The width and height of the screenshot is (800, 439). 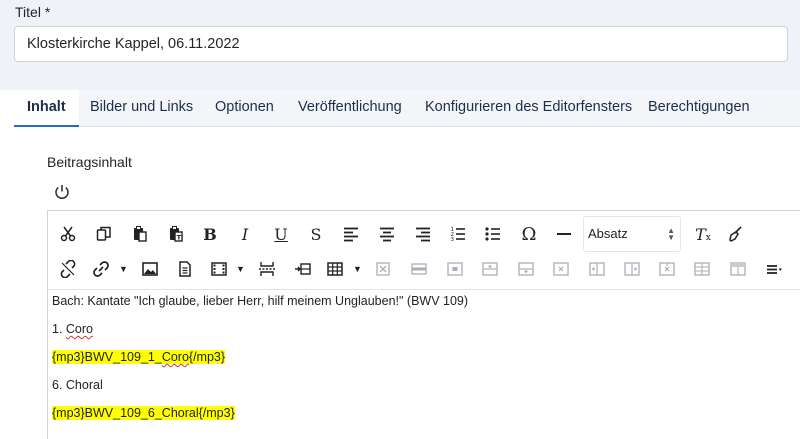 What do you see at coordinates (383, 269) in the screenshot?
I see `delete-table-icon` at bounding box center [383, 269].